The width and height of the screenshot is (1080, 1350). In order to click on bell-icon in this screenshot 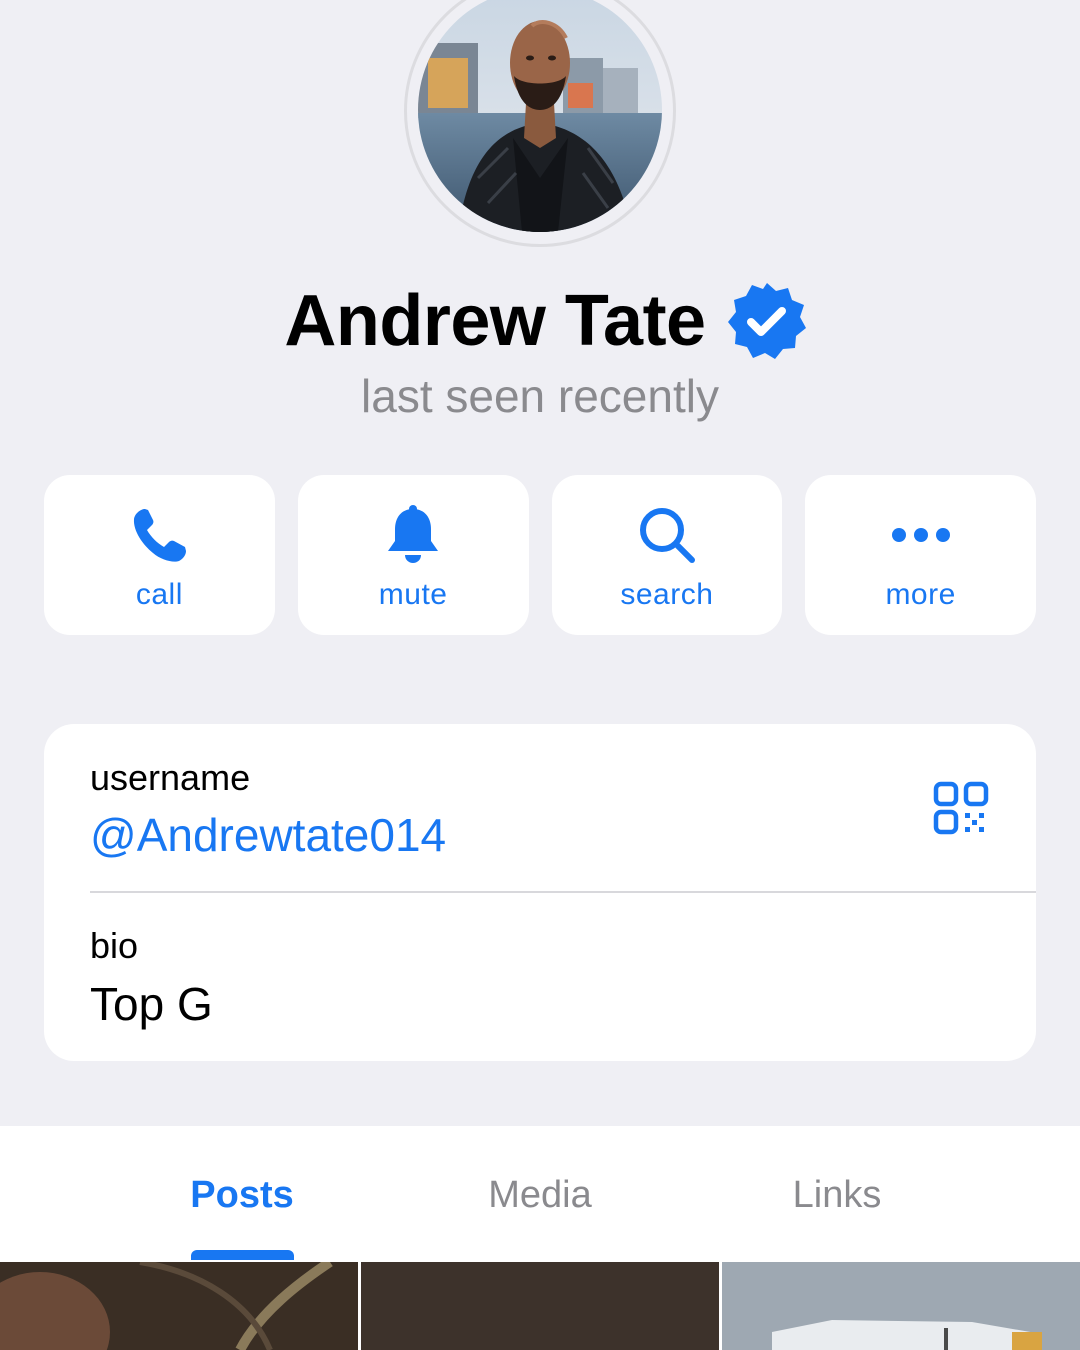, I will do `click(413, 535)`.